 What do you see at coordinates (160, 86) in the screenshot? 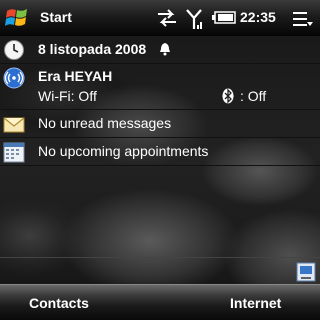
I see `today-connection-item: Era HEYAH Wi-Fi: Off : Off` at bounding box center [160, 86].